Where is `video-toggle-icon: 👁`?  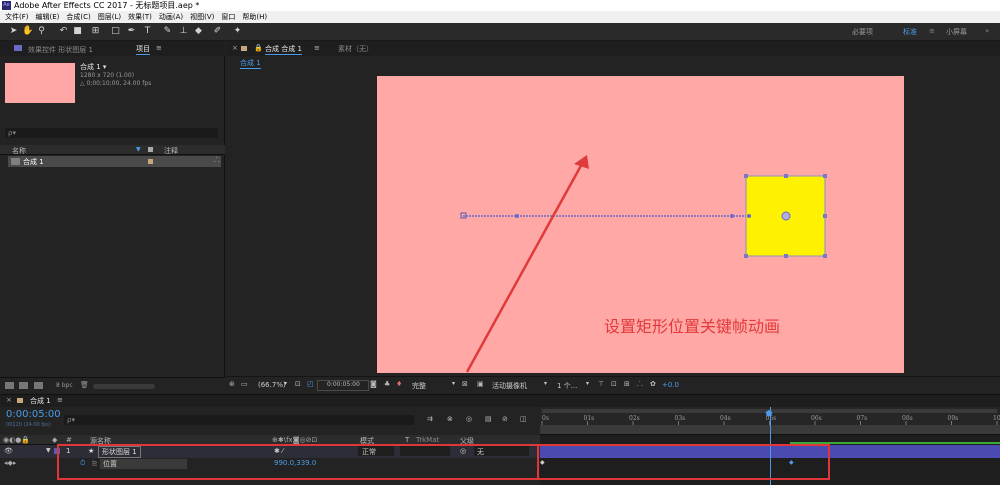 video-toggle-icon: 👁 is located at coordinates (8, 451).